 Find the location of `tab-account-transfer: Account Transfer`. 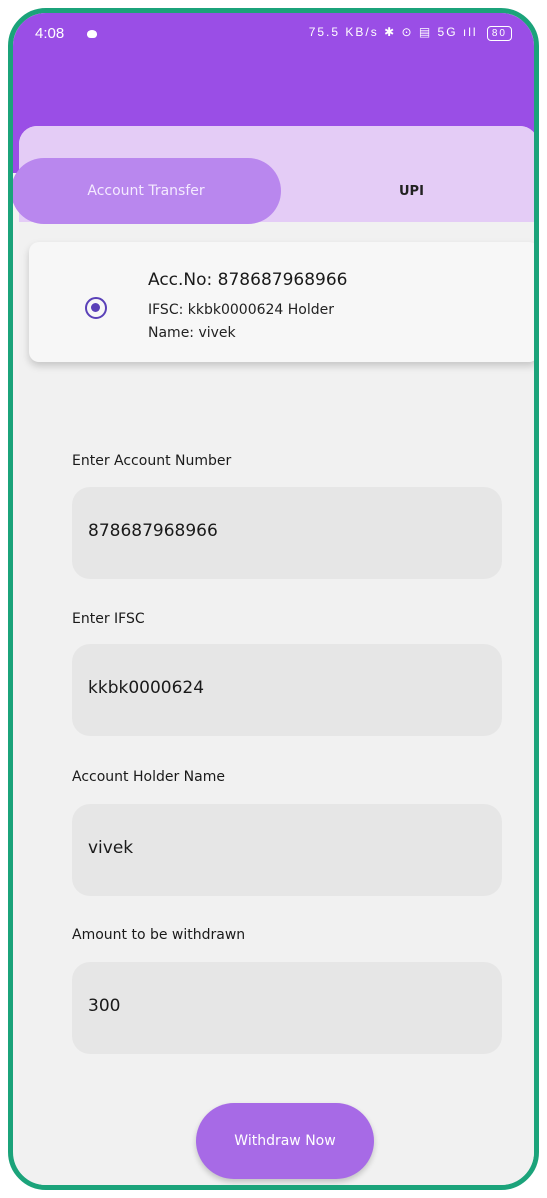

tab-account-transfer: Account Transfer is located at coordinates (147, 191).